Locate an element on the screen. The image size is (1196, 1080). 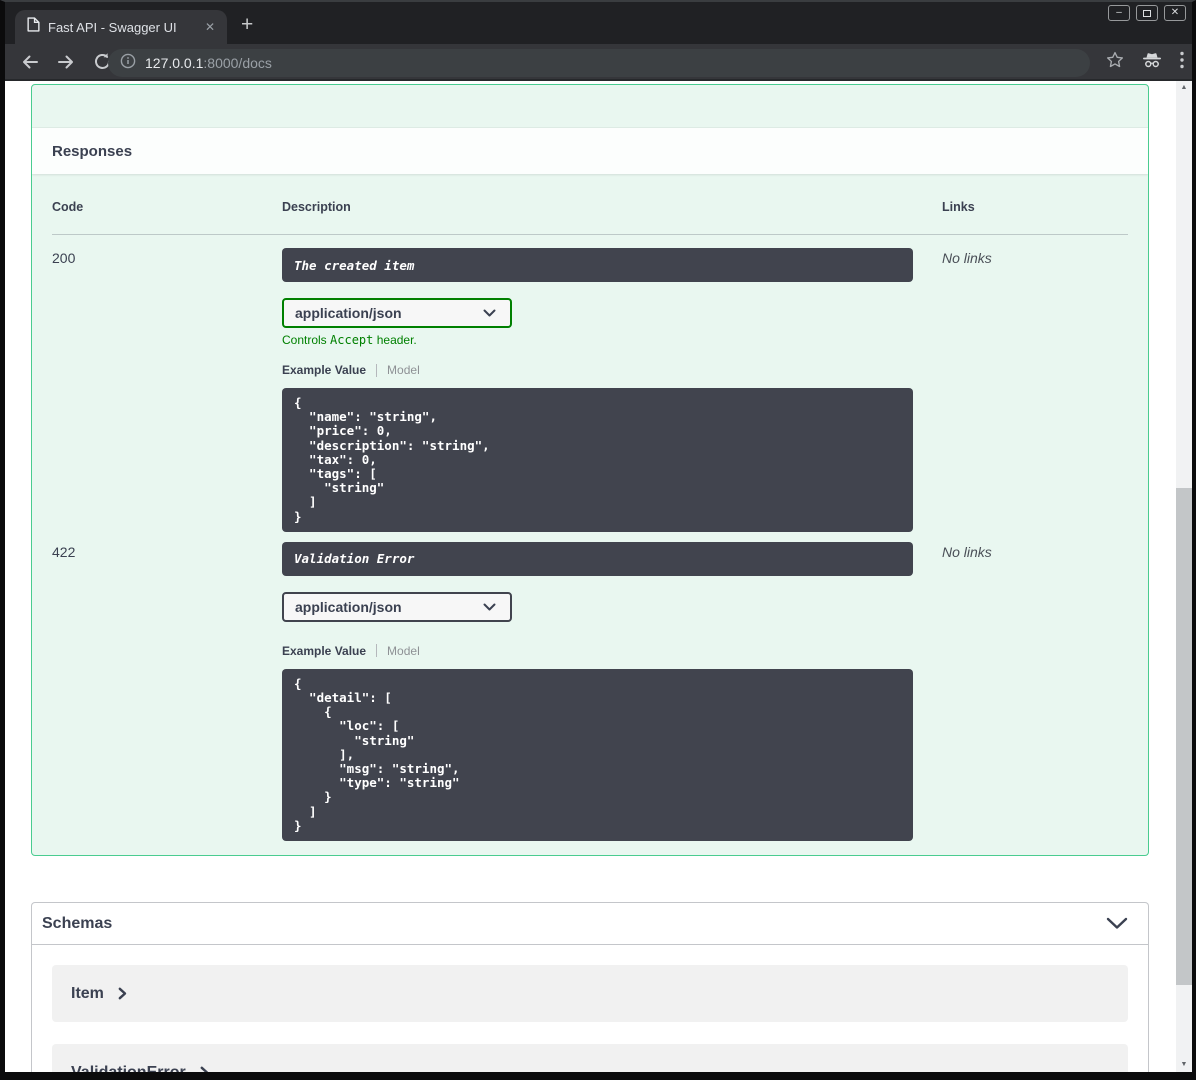
model-card-validationerror: ValidationError is located at coordinates (590, 1058).